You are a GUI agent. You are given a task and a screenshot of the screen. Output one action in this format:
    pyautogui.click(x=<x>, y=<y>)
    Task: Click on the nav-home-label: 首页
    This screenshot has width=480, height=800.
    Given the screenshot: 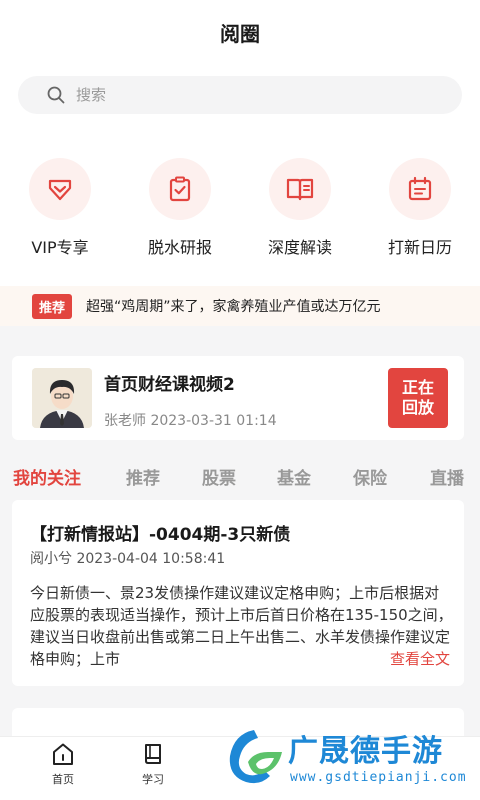 What is the action you would take?
    pyautogui.click(x=63, y=779)
    